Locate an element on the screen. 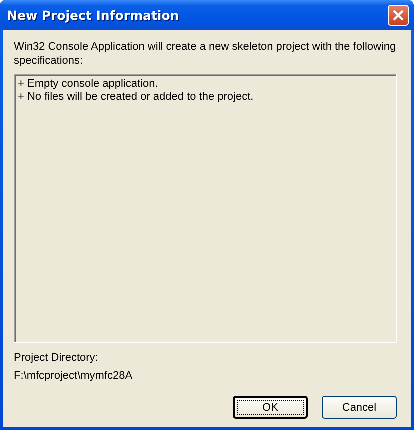 Image resolution: width=414 pixels, height=430 pixels. close-icon is located at coordinates (398, 15).